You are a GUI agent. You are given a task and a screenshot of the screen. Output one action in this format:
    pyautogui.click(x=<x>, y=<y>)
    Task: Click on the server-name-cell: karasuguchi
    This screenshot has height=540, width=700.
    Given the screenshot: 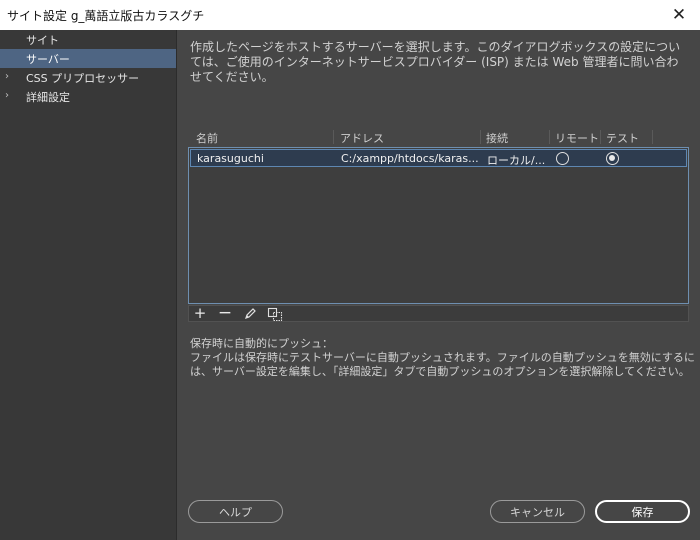 What is the action you would take?
    pyautogui.click(x=230, y=158)
    